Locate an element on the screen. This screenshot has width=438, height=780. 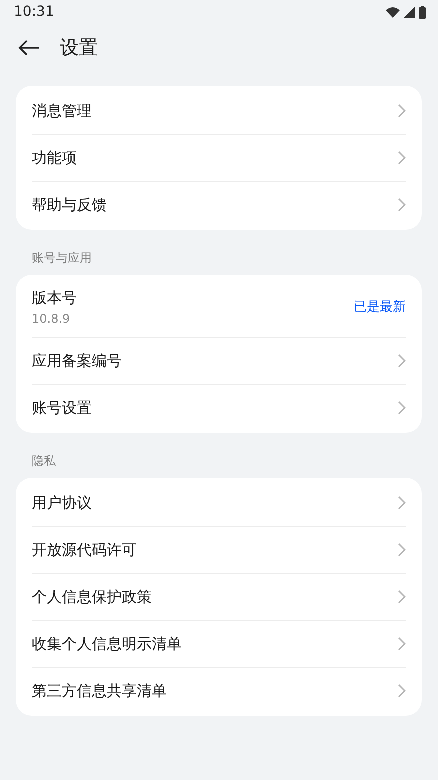
item-label: 应用备案编号 is located at coordinates (77, 361).